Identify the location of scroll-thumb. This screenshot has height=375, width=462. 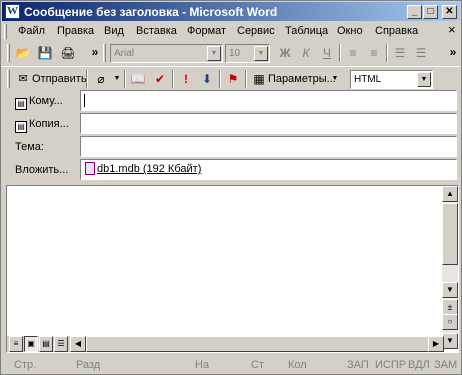
(450, 234).